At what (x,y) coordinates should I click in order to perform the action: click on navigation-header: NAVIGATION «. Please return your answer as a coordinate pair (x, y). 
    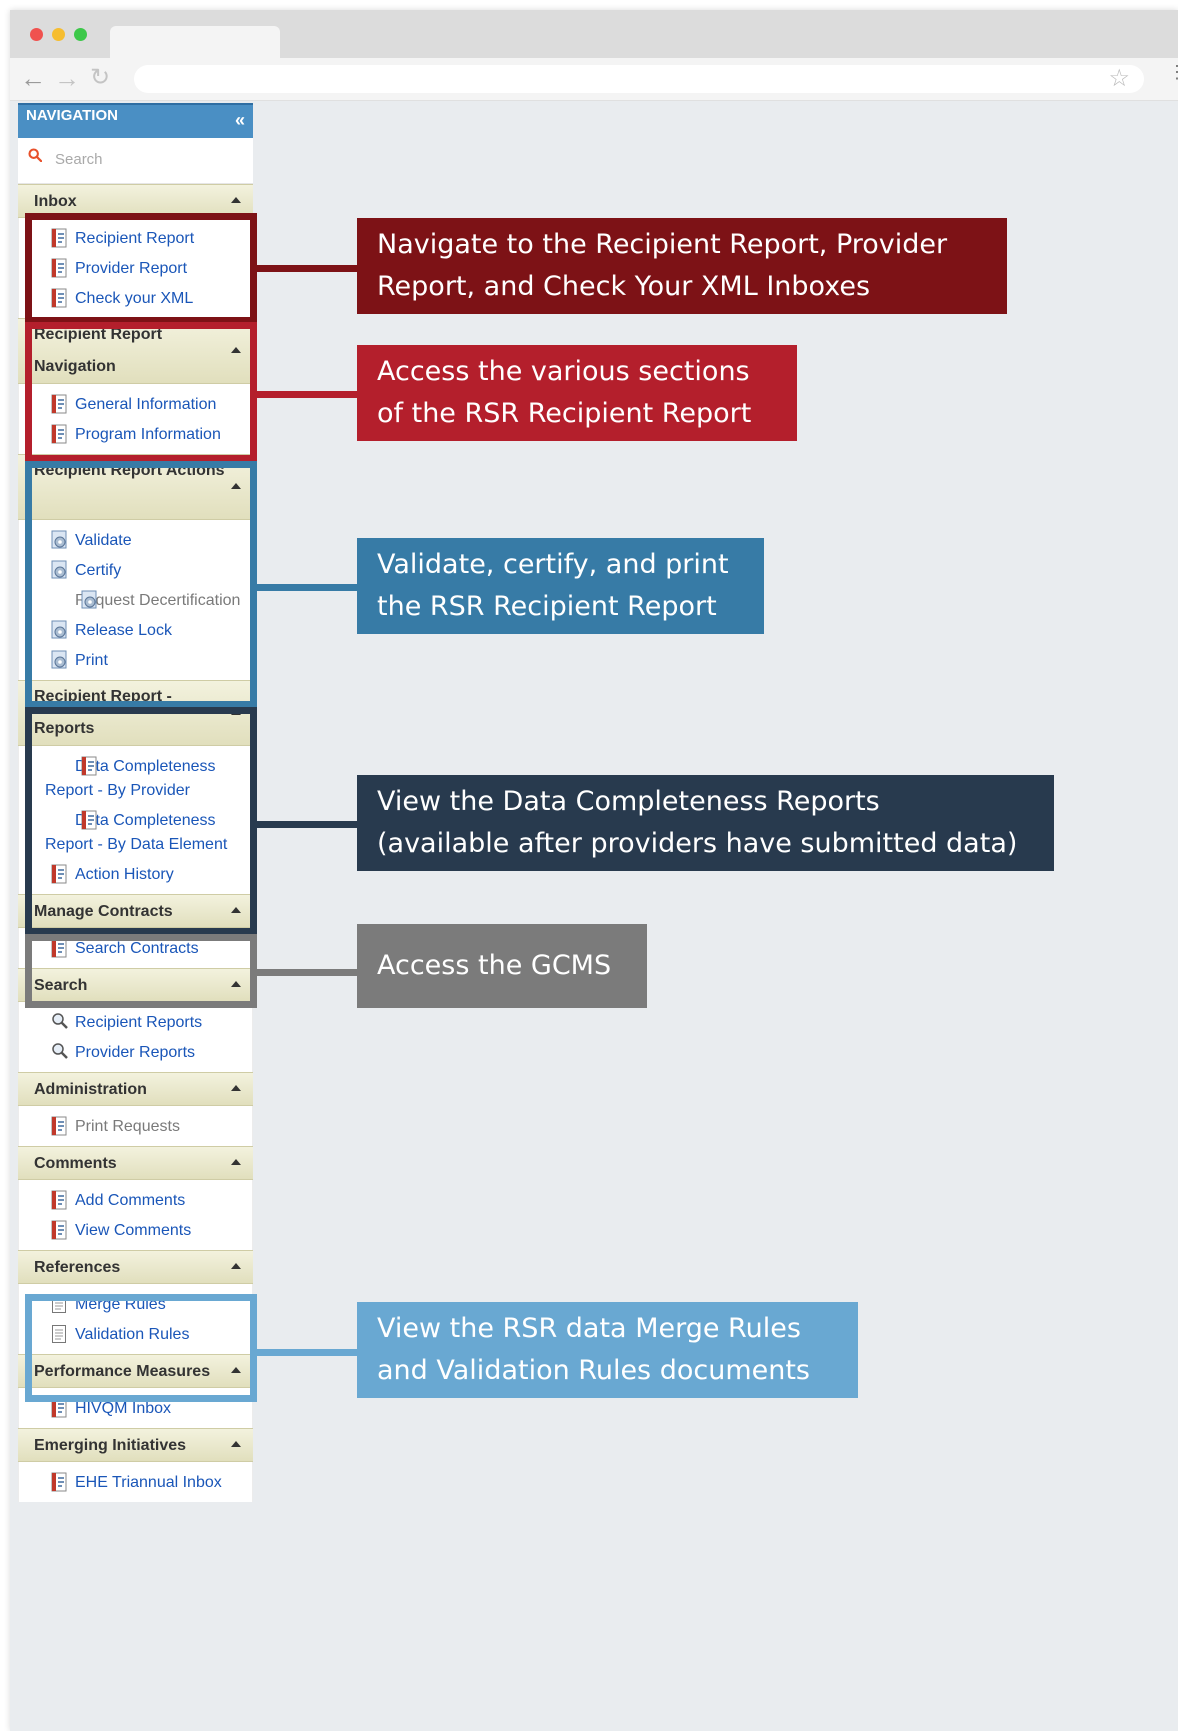
    Looking at the image, I should click on (135, 120).